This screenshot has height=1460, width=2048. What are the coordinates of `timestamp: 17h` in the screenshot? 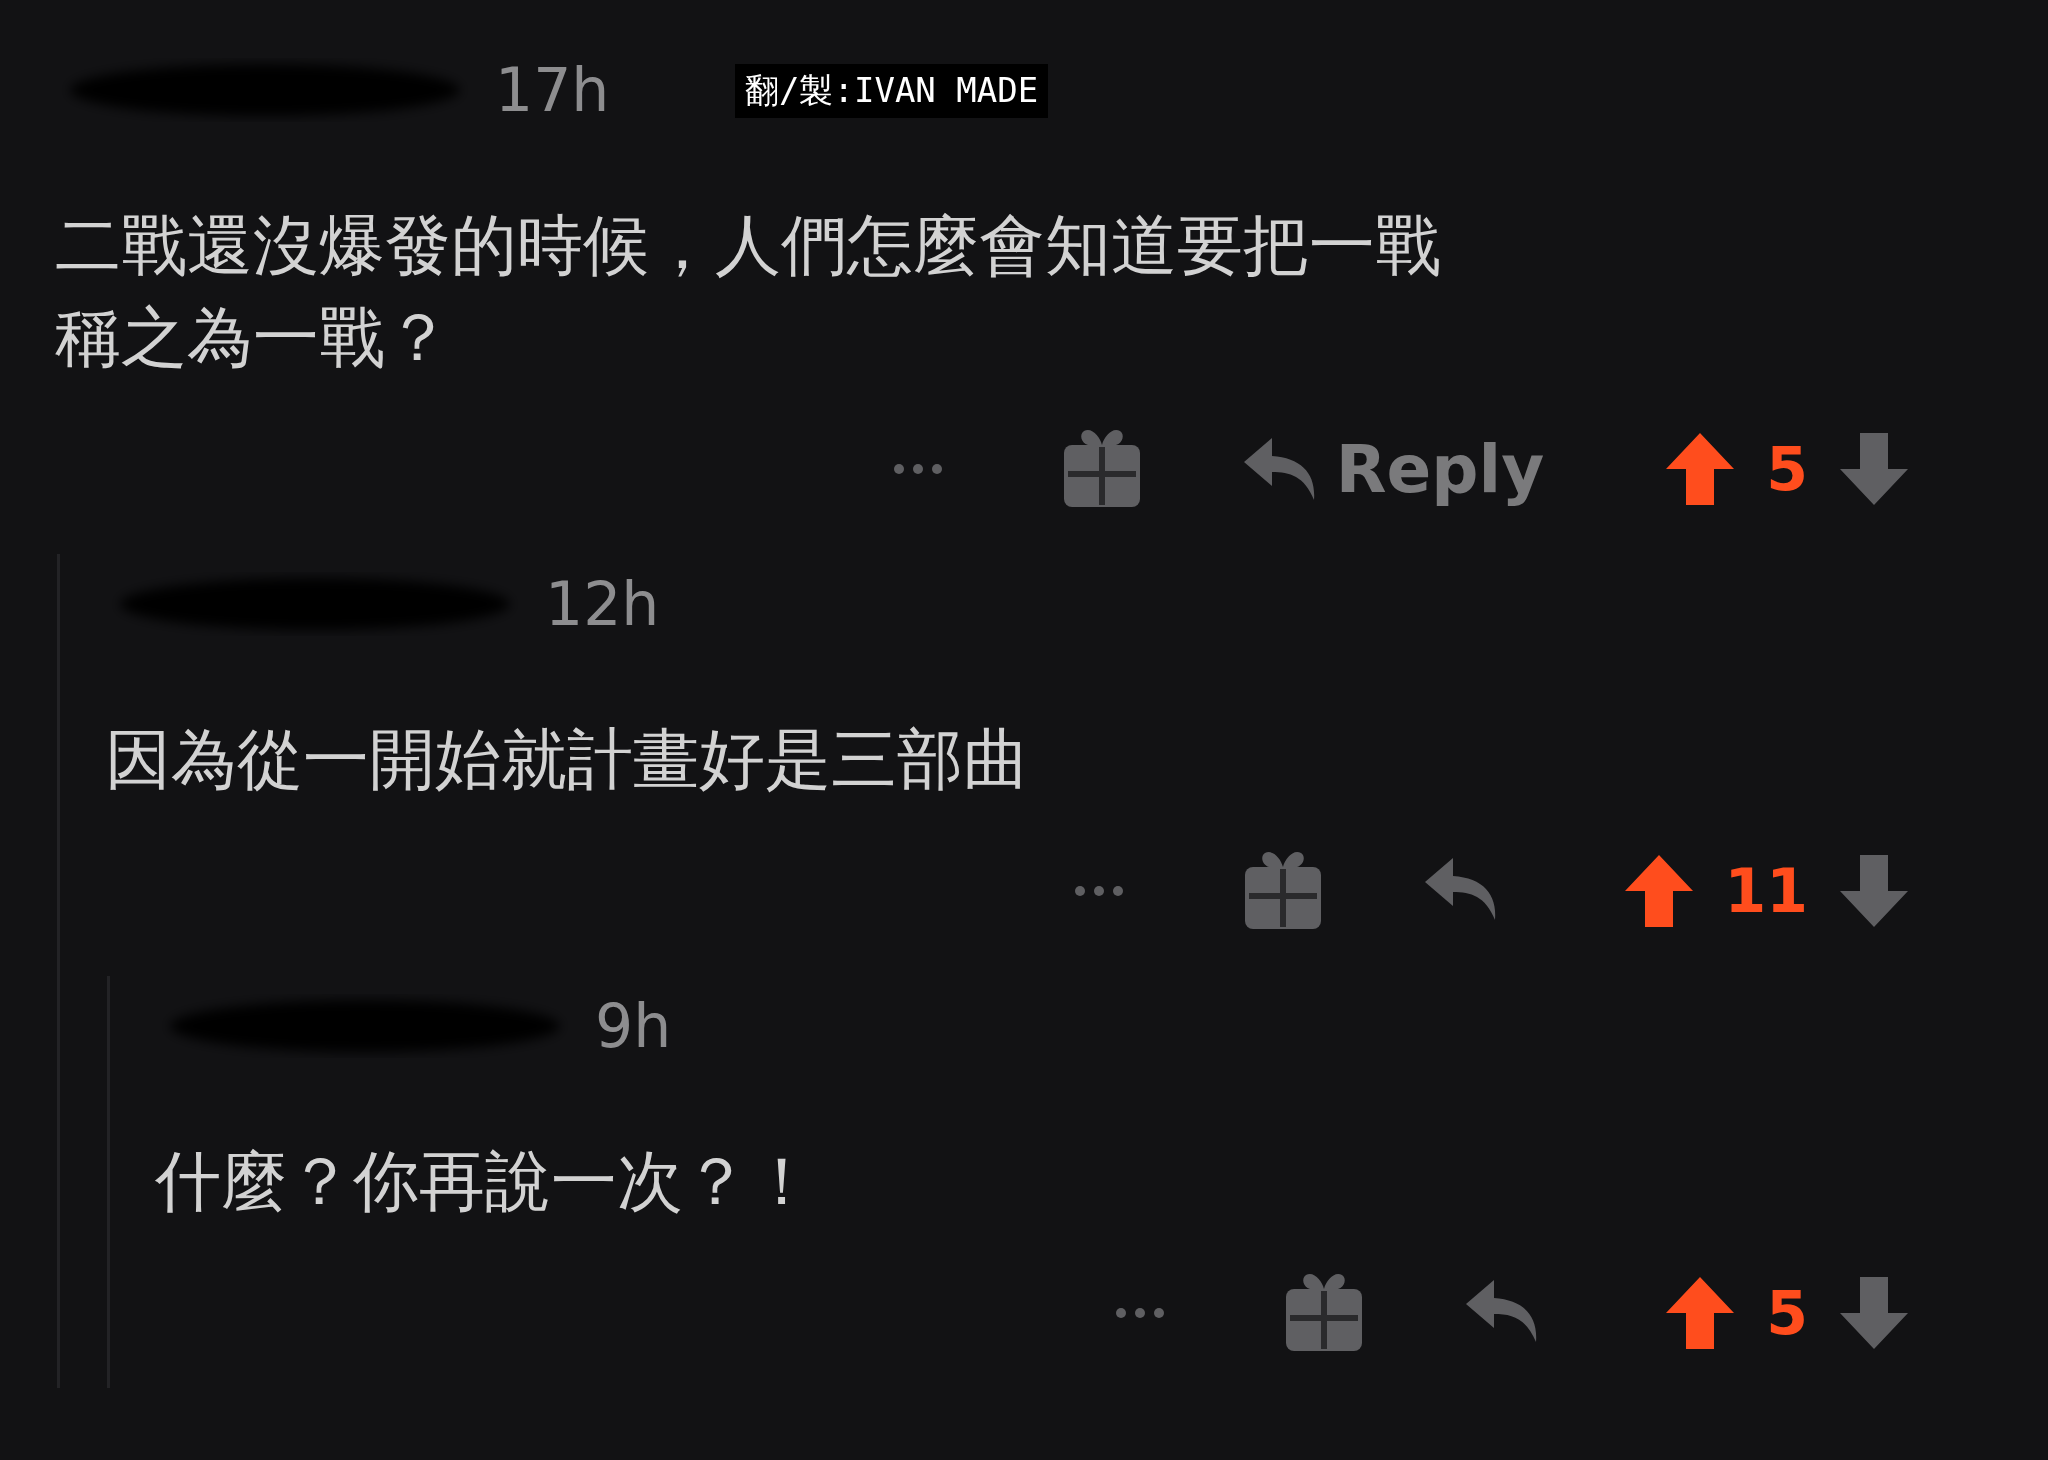 It's located at (552, 90).